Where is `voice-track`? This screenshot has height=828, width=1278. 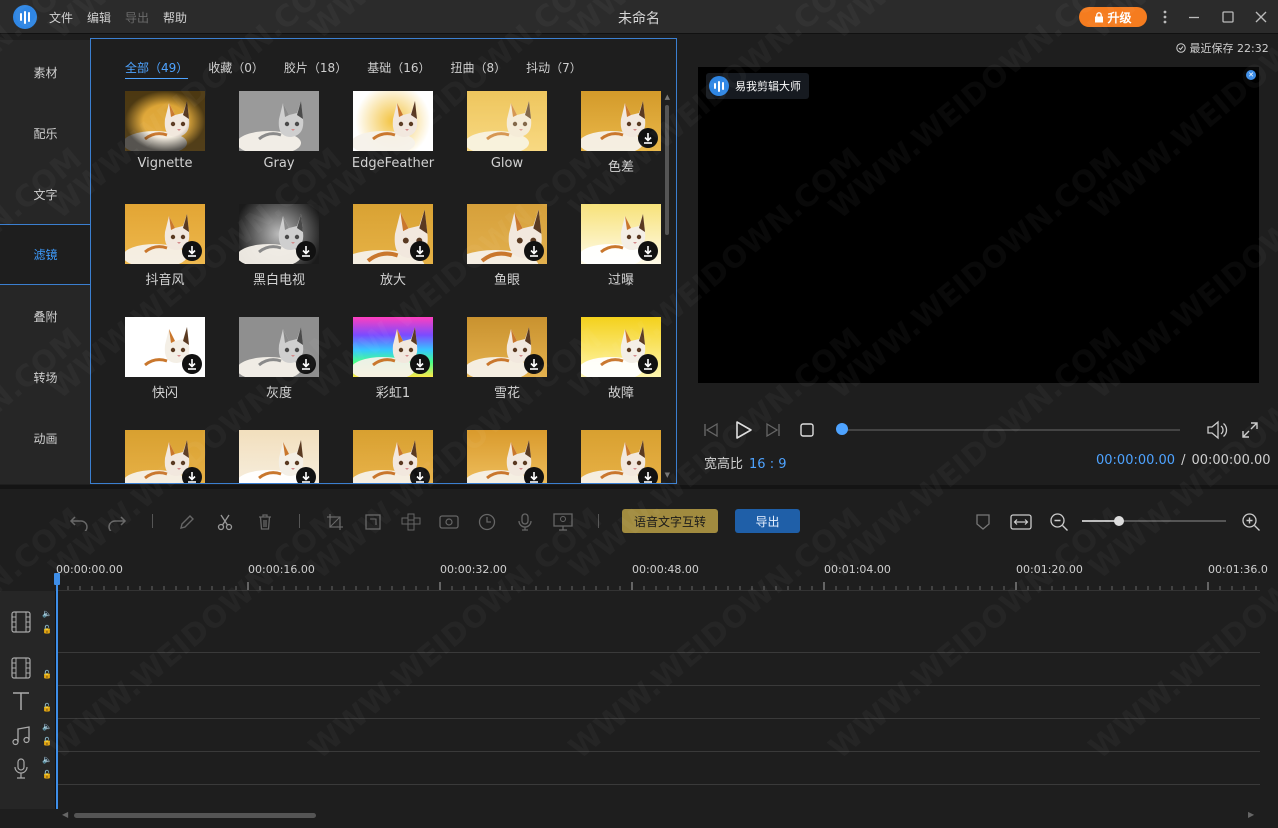
voice-track is located at coordinates (658, 768).